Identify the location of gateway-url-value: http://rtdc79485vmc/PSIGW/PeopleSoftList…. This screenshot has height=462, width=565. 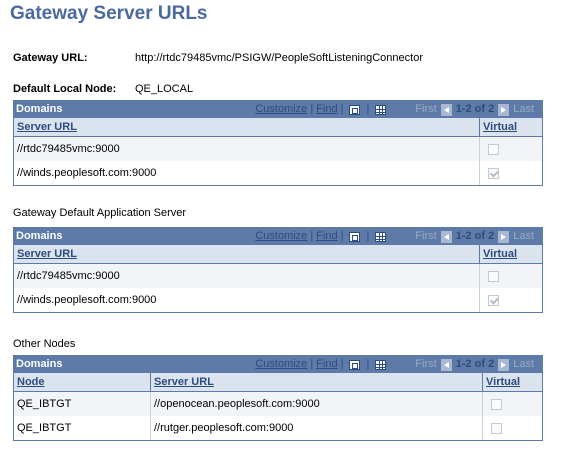
(279, 58).